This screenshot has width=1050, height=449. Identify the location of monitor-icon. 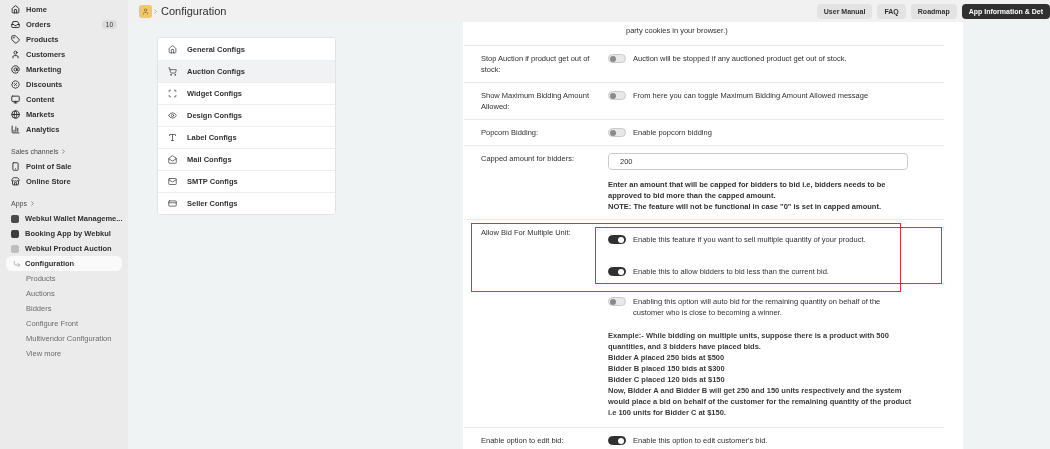
(15, 99).